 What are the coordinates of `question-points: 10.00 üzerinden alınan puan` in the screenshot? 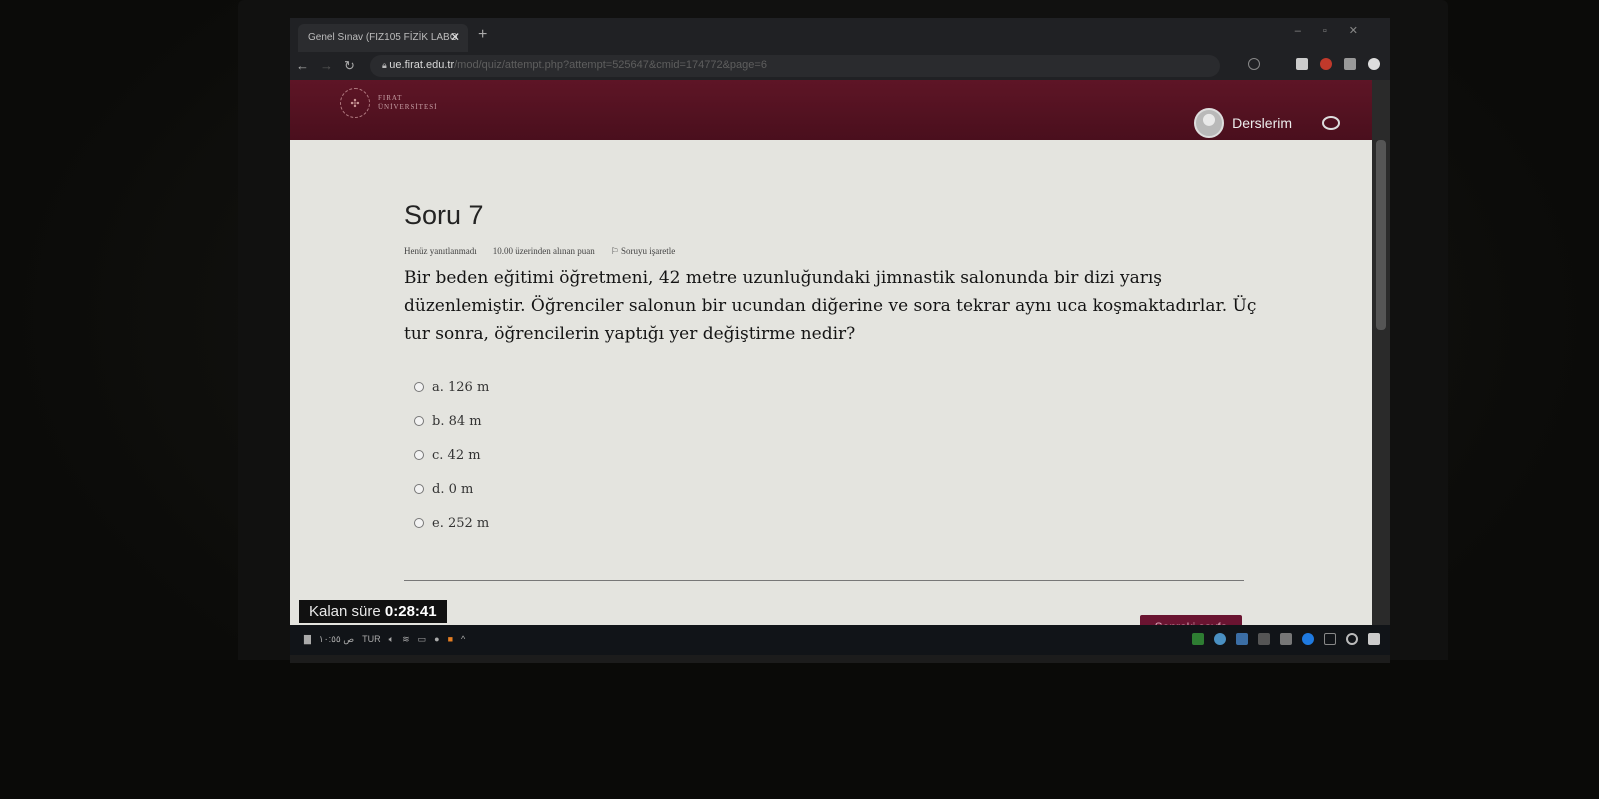 It's located at (543, 251).